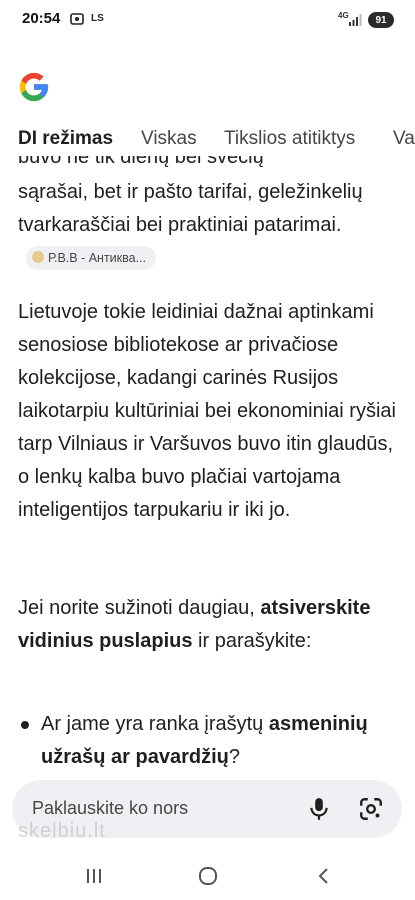  Describe the element at coordinates (289, 139) in the screenshot. I see `tab-tikslios-atitiktys: Tikslios atitiktys` at that location.